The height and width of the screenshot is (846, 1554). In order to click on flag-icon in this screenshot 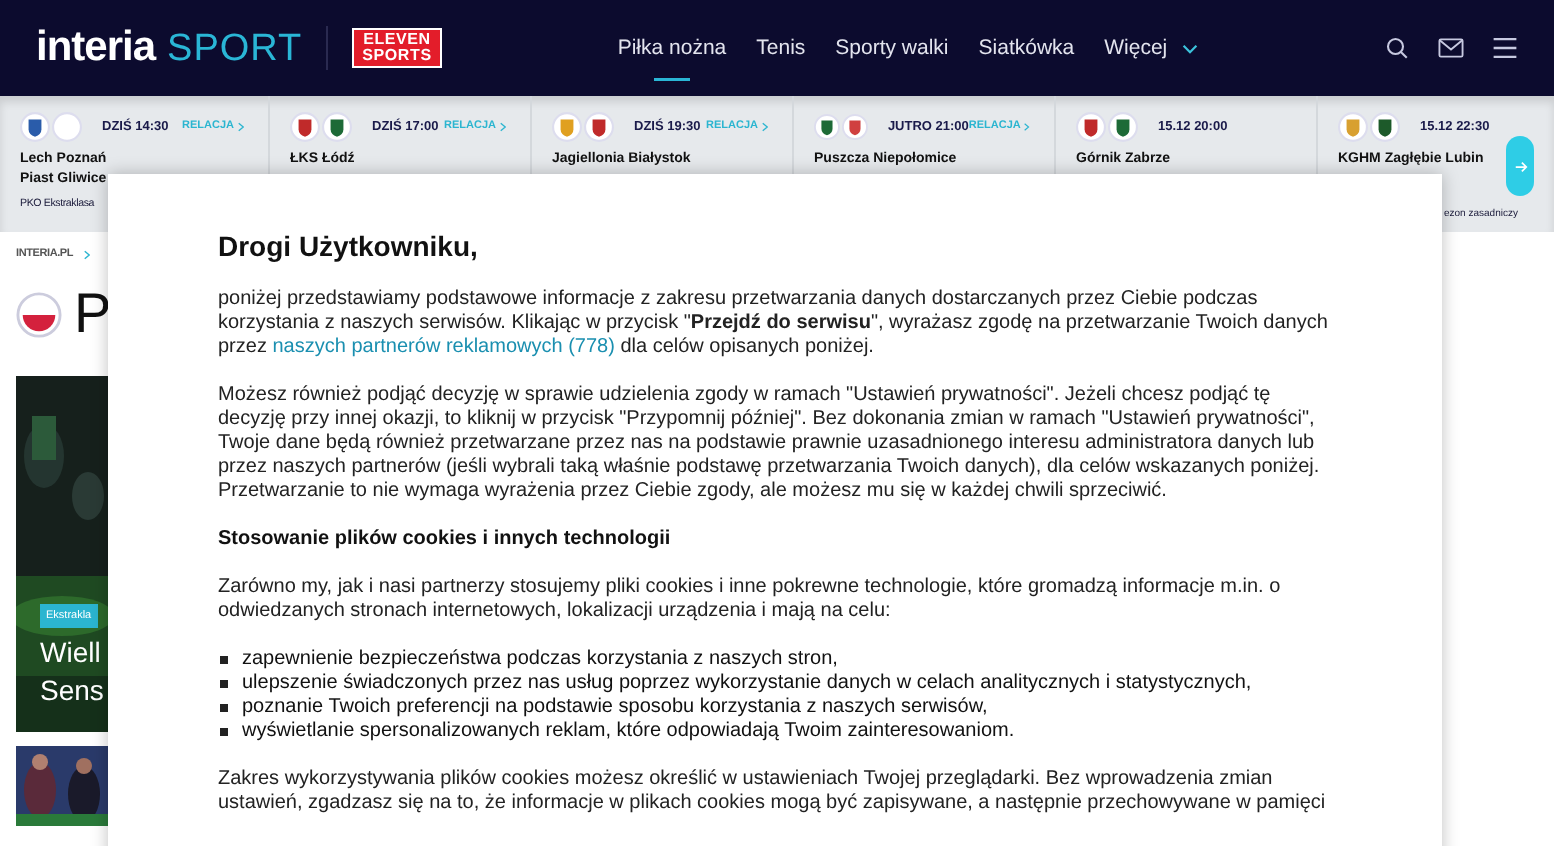, I will do `click(39, 314)`.